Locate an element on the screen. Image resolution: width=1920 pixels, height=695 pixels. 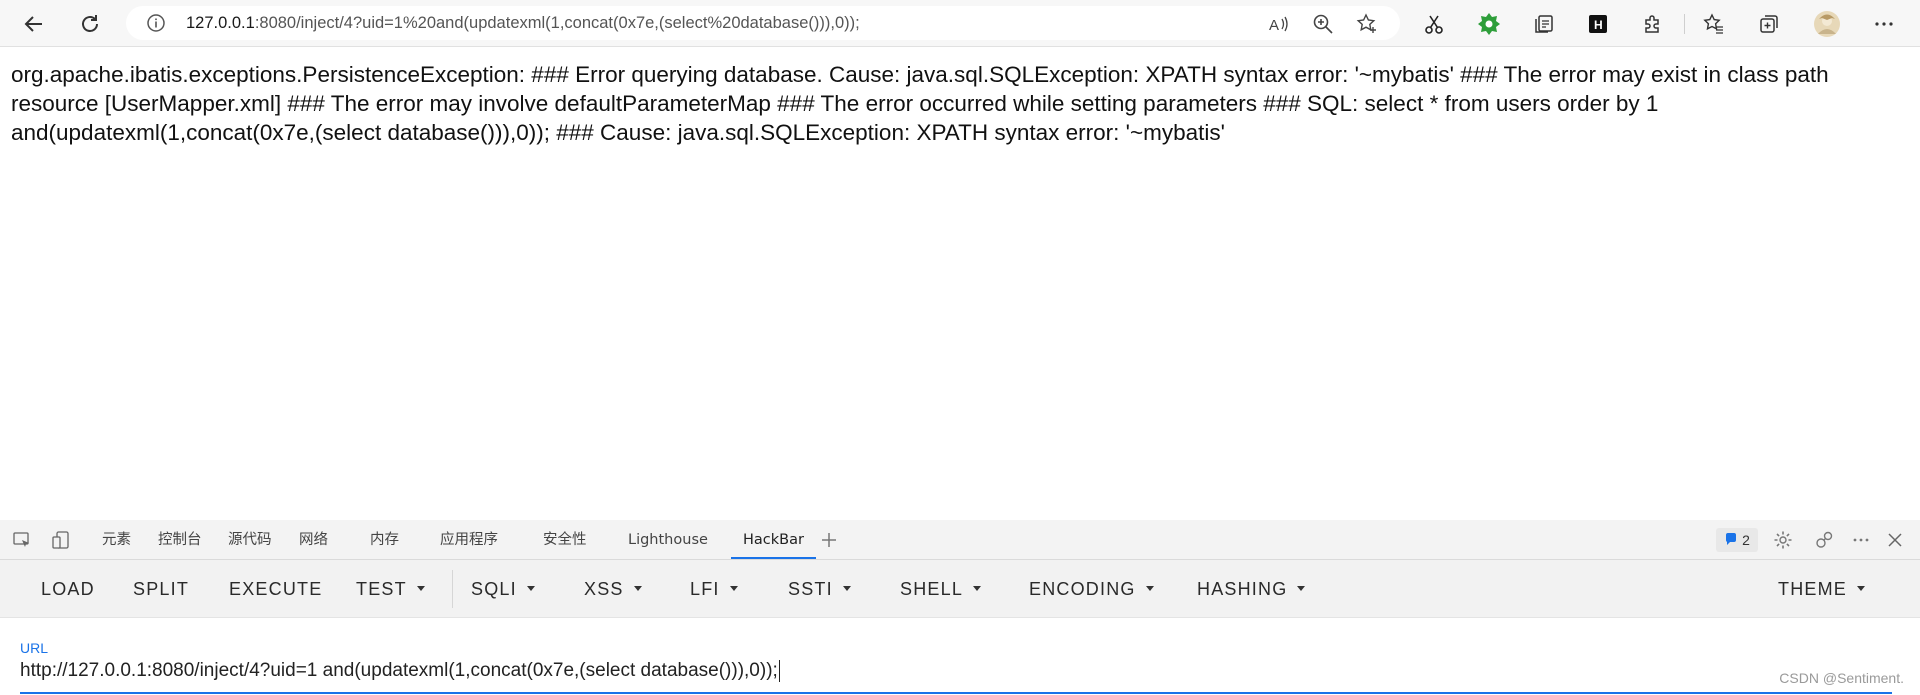
ssti-label: SSTI is located at coordinates (810, 589).